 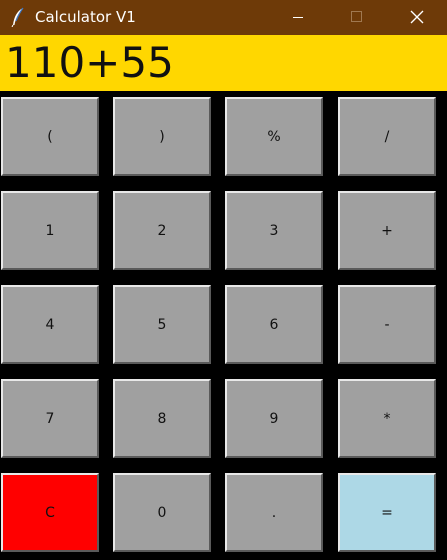 I want to click on key-0: 0, so click(x=162, y=512).